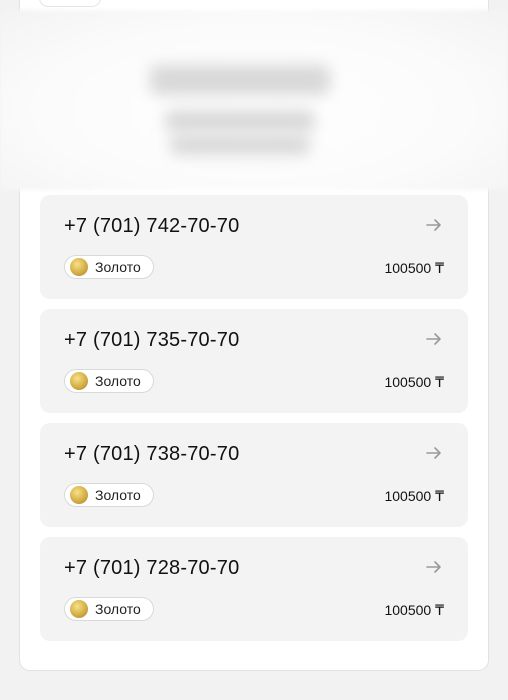 The height and width of the screenshot is (700, 508). Describe the element at coordinates (152, 454) in the screenshot. I see `phone-number: +7 (701) 738-70-70` at that location.